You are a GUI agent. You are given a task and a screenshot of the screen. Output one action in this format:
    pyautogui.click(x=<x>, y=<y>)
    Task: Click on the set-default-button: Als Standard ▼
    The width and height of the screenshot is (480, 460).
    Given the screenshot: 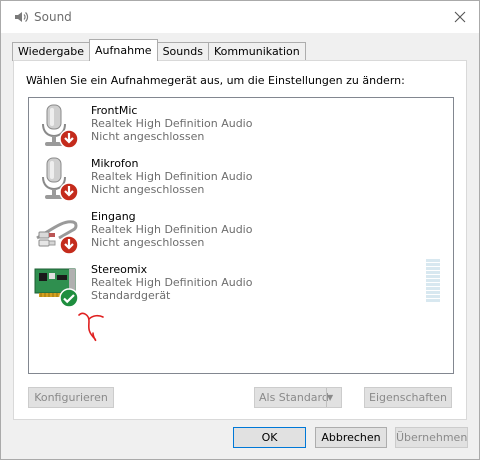 What is the action you would take?
    pyautogui.click(x=298, y=397)
    